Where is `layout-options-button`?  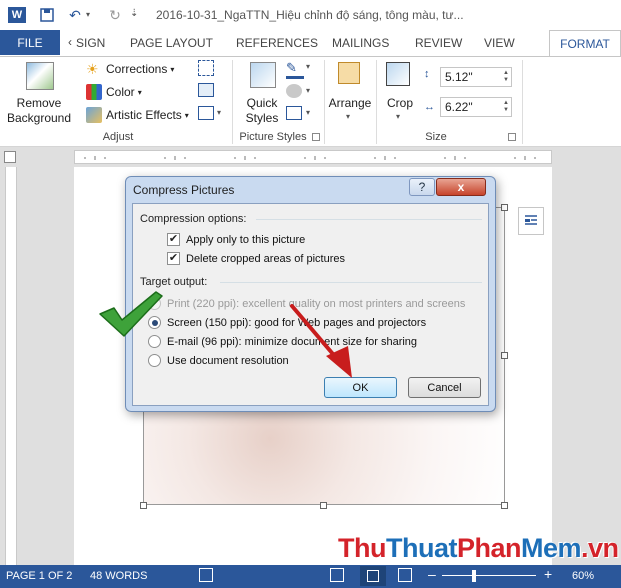 layout-options-button is located at coordinates (531, 221).